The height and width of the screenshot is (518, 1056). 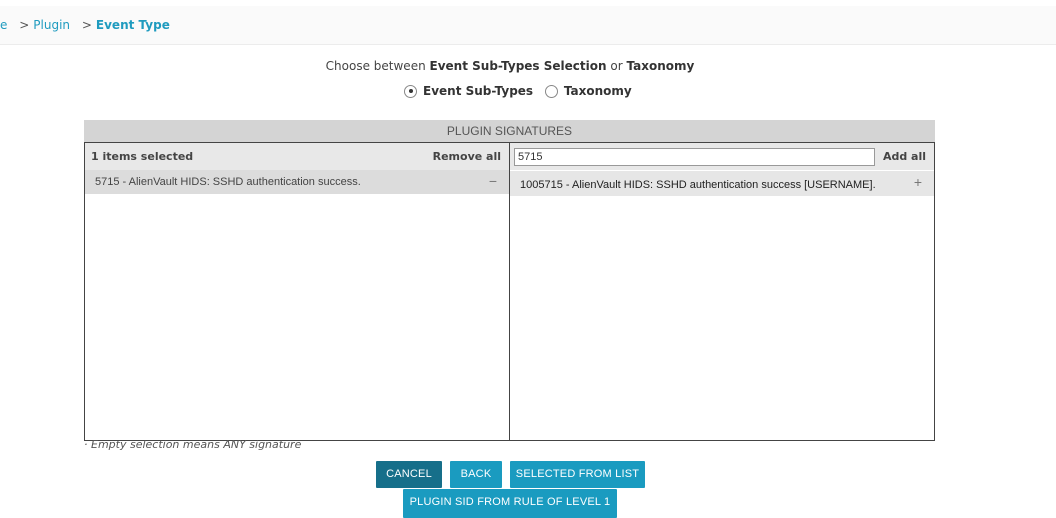 What do you see at coordinates (132, 25) in the screenshot?
I see `breadcrumb-item-event-type: Event Type` at bounding box center [132, 25].